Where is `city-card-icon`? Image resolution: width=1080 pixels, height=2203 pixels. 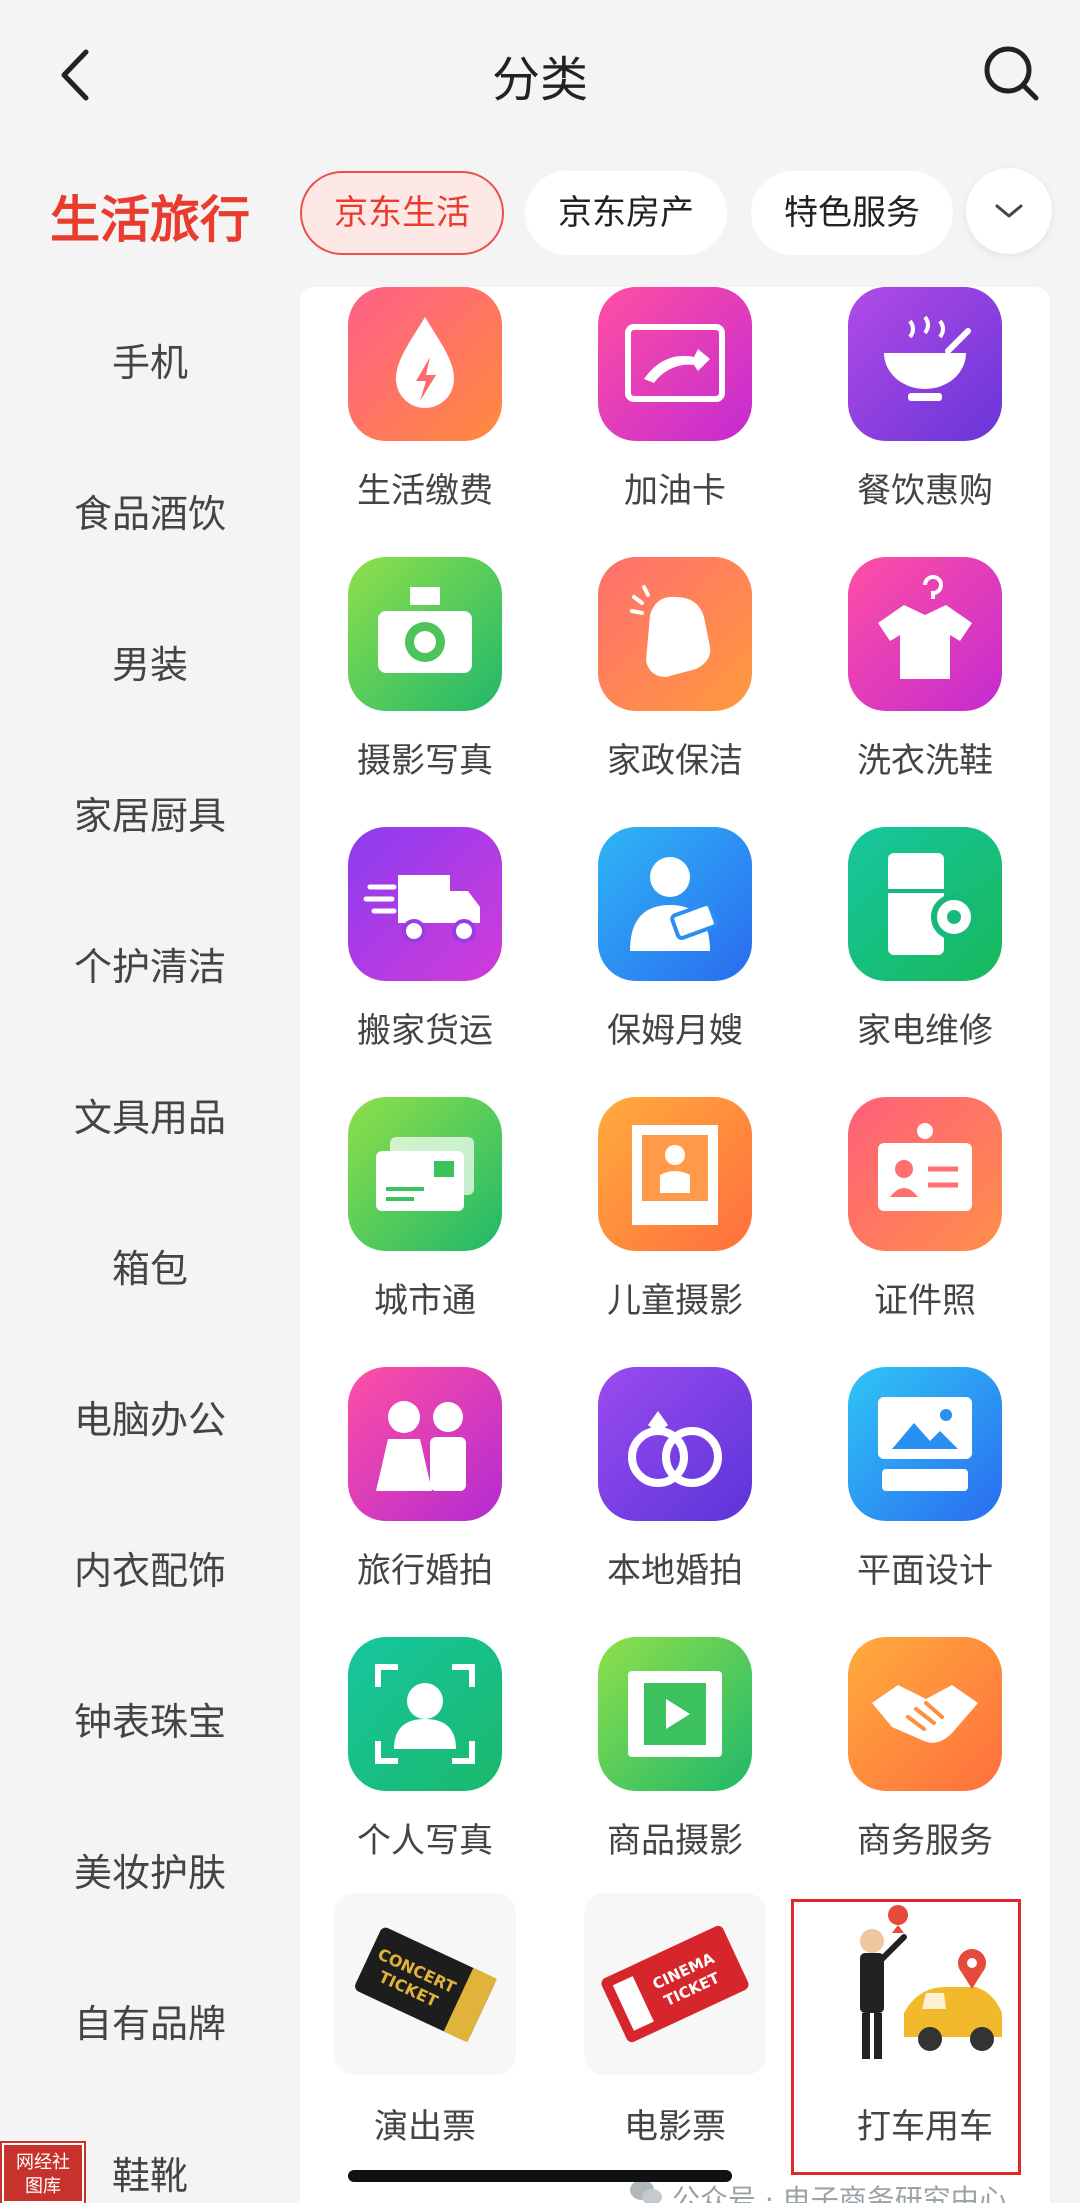 city-card-icon is located at coordinates (425, 1174).